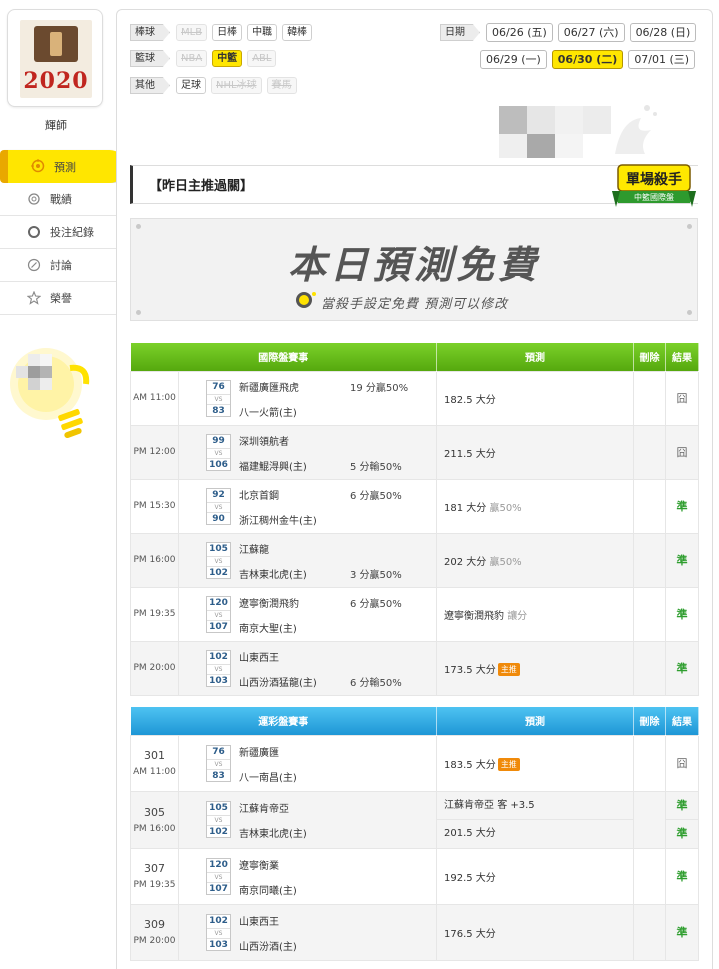  What do you see at coordinates (218, 518) in the screenshot?
I see `home-score: 90` at bounding box center [218, 518].